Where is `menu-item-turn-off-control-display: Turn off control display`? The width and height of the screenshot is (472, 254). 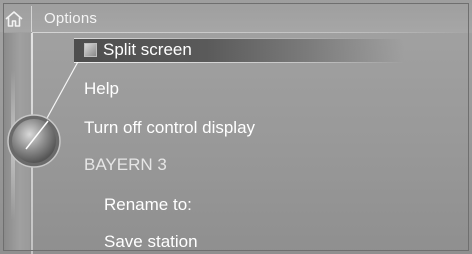 menu-item-turn-off-control-display: Turn off control display is located at coordinates (169, 128).